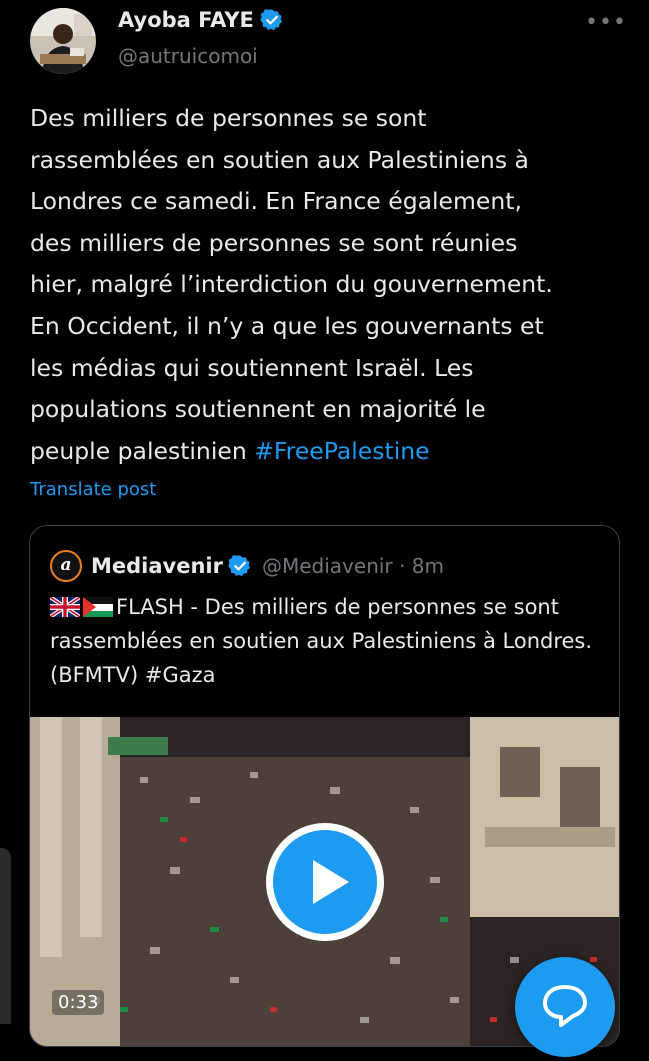 Image resolution: width=649 pixels, height=1061 pixels. Describe the element at coordinates (157, 566) in the screenshot. I see `quoted-author-name: Mediavenir` at that location.